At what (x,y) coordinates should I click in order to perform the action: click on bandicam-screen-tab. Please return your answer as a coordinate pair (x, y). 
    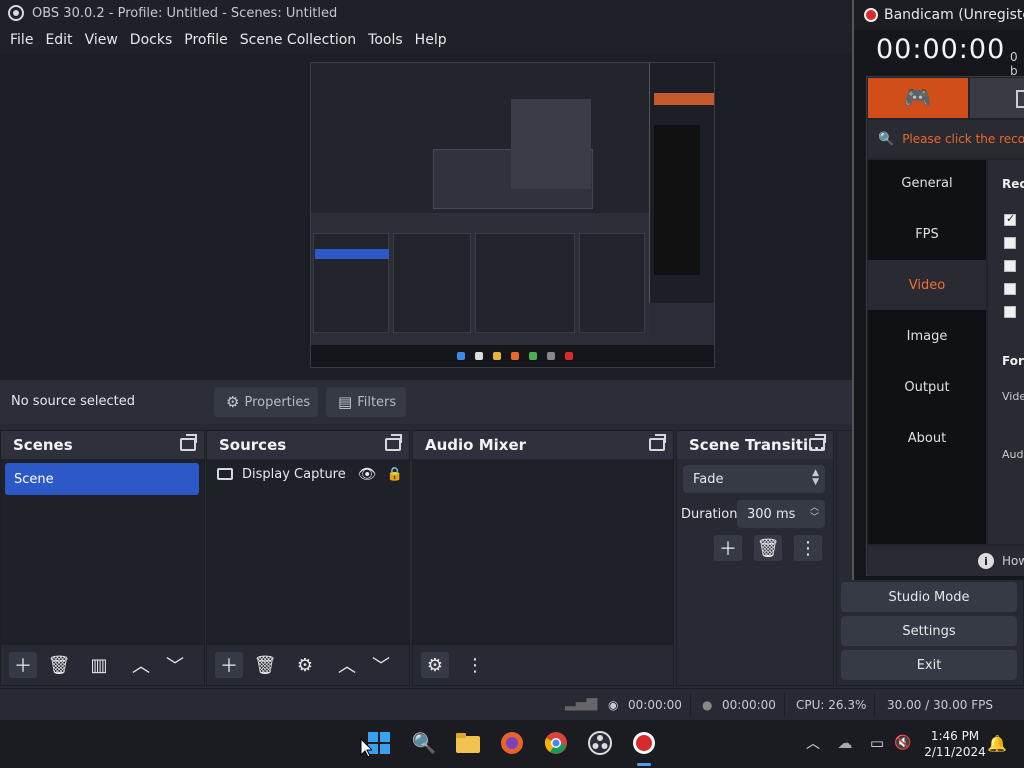
    Looking at the image, I should click on (997, 98).